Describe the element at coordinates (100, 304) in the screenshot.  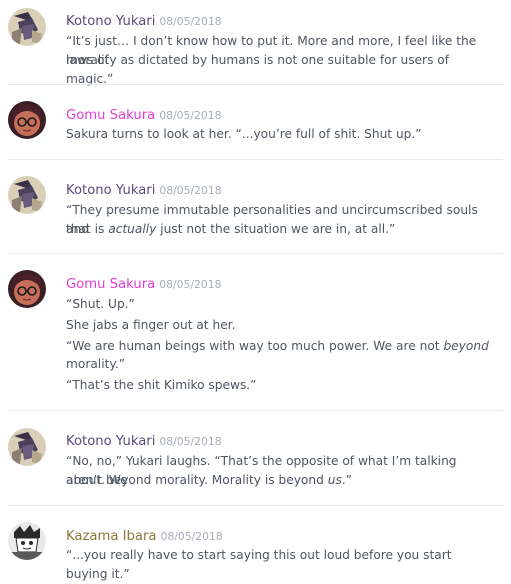
I see `message-line: “Shut. Up.”` at that location.